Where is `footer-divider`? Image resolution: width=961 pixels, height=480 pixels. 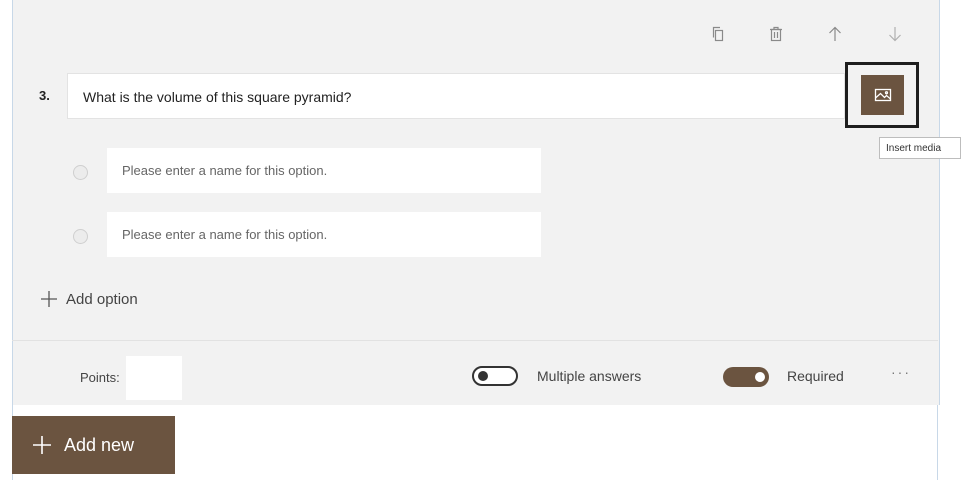 footer-divider is located at coordinates (475, 340).